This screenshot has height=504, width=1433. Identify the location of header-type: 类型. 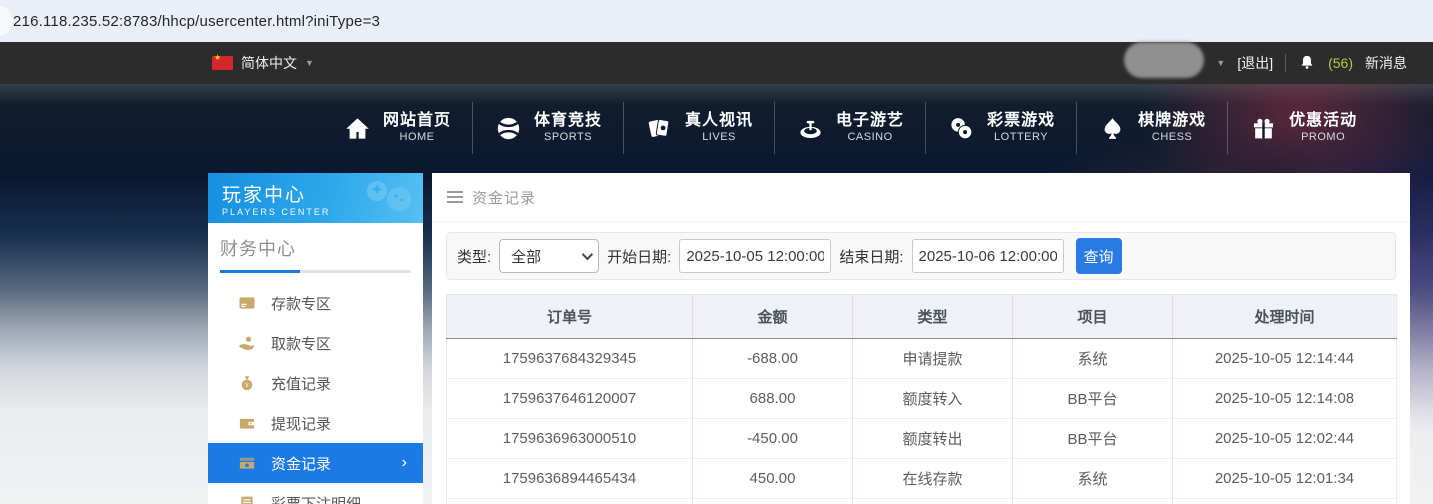
(932, 316).